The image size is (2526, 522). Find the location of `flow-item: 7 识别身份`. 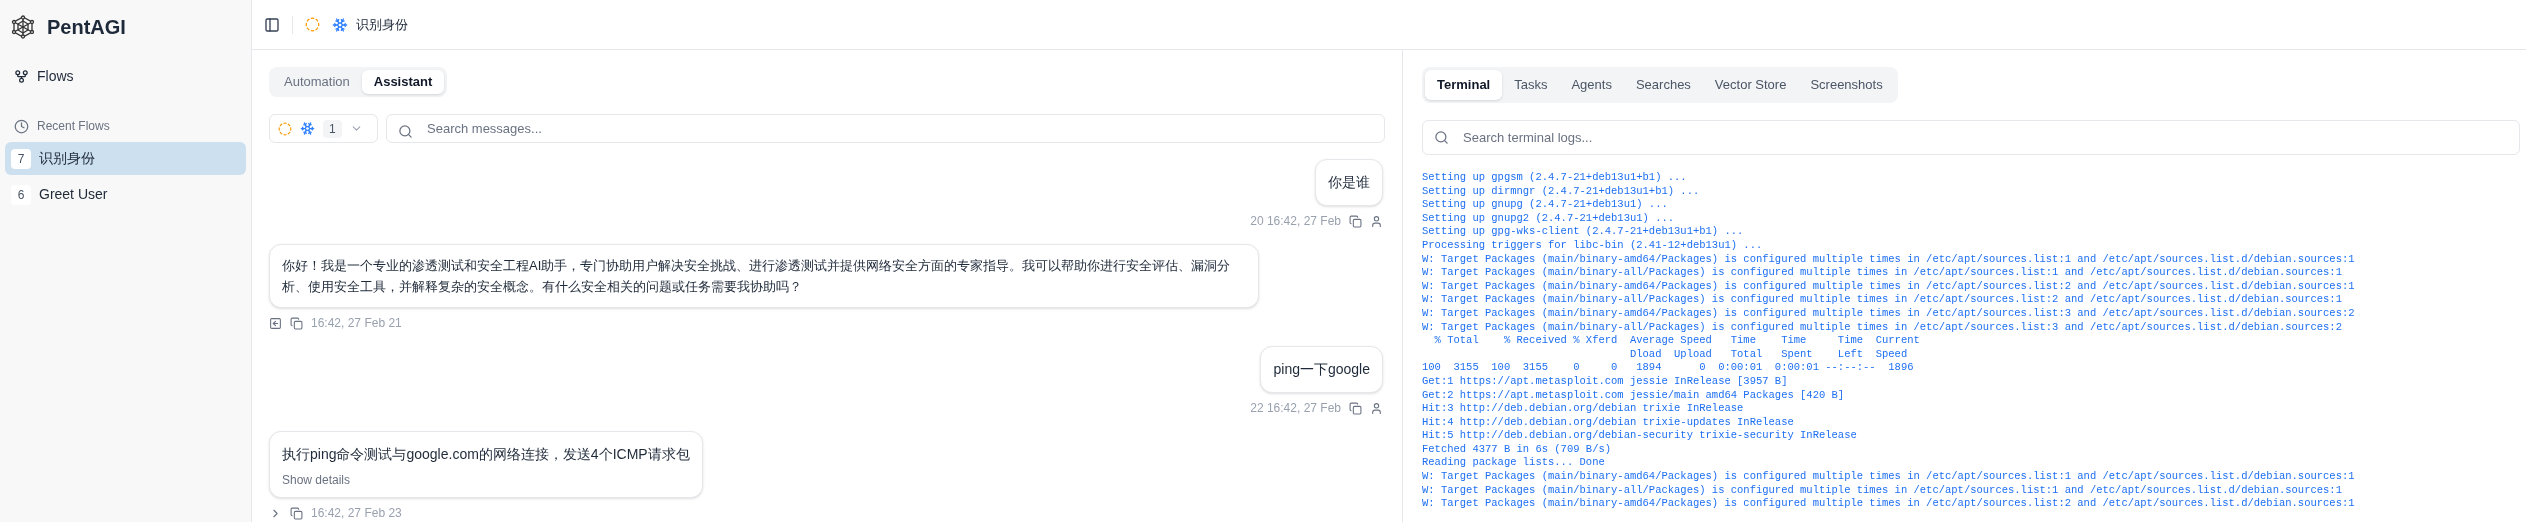

flow-item: 7 识别身份 is located at coordinates (125, 158).